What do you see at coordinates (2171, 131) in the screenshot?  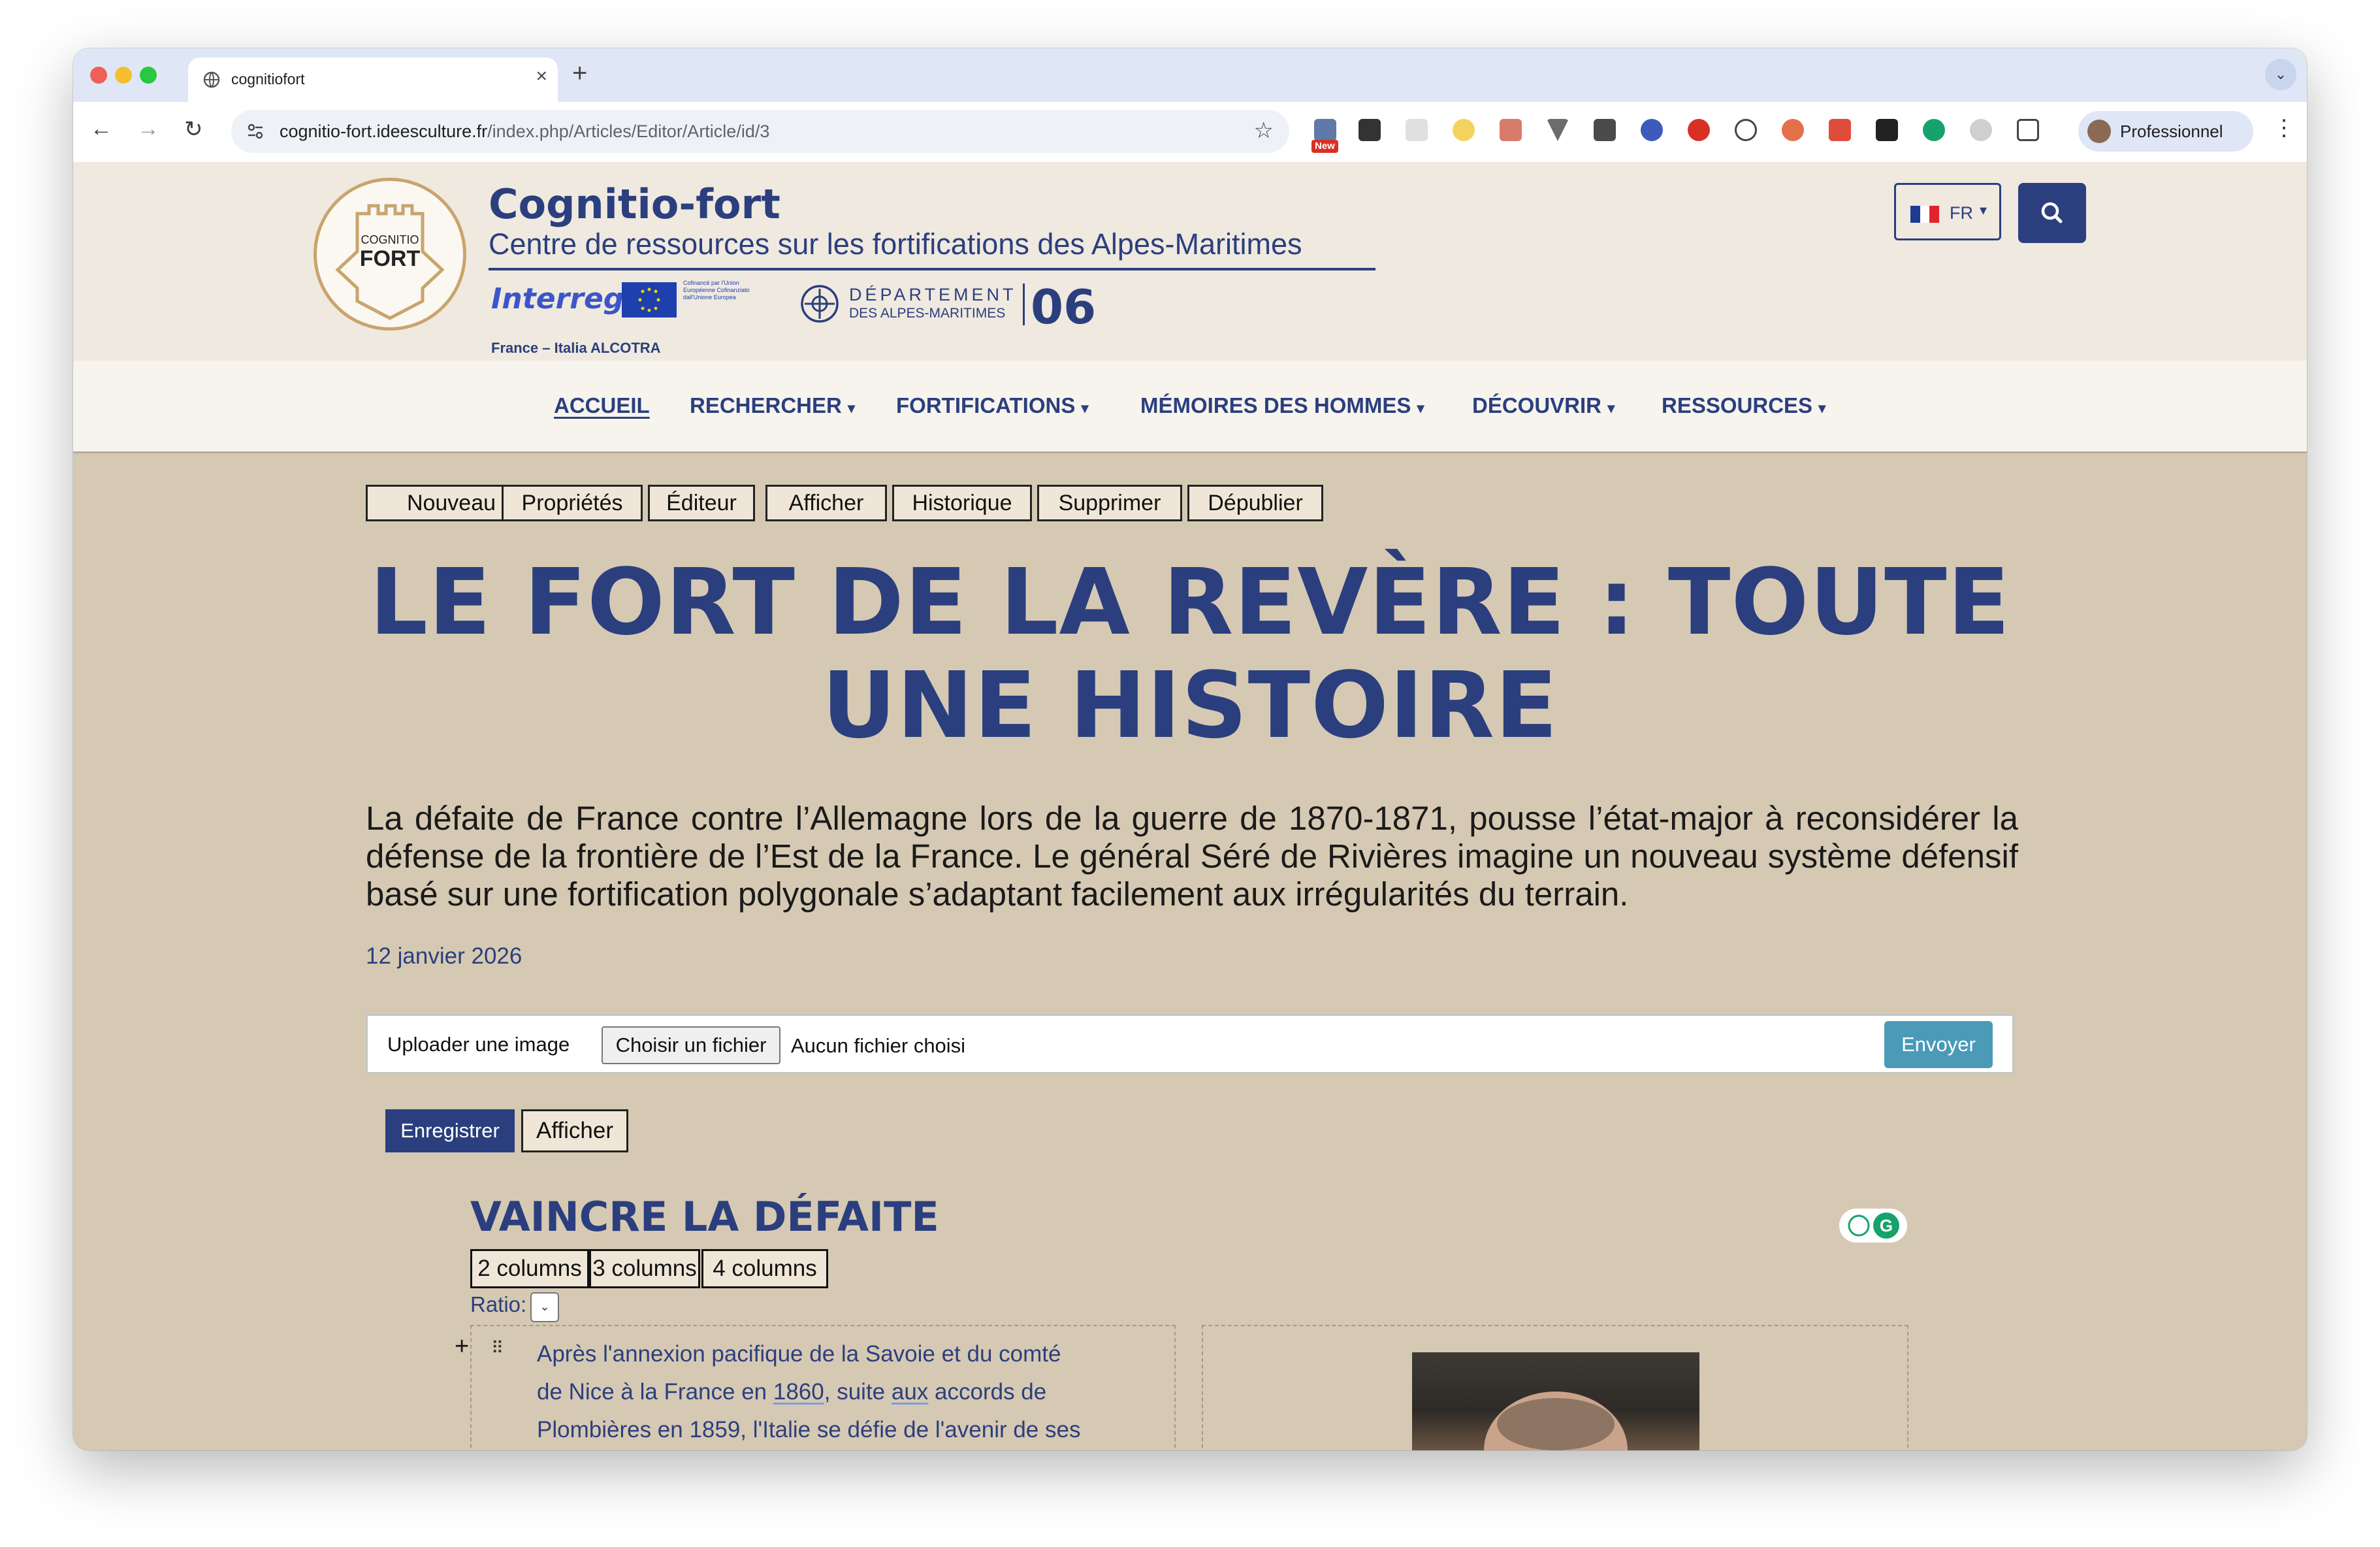 I see `profile-name: Professionnel` at bounding box center [2171, 131].